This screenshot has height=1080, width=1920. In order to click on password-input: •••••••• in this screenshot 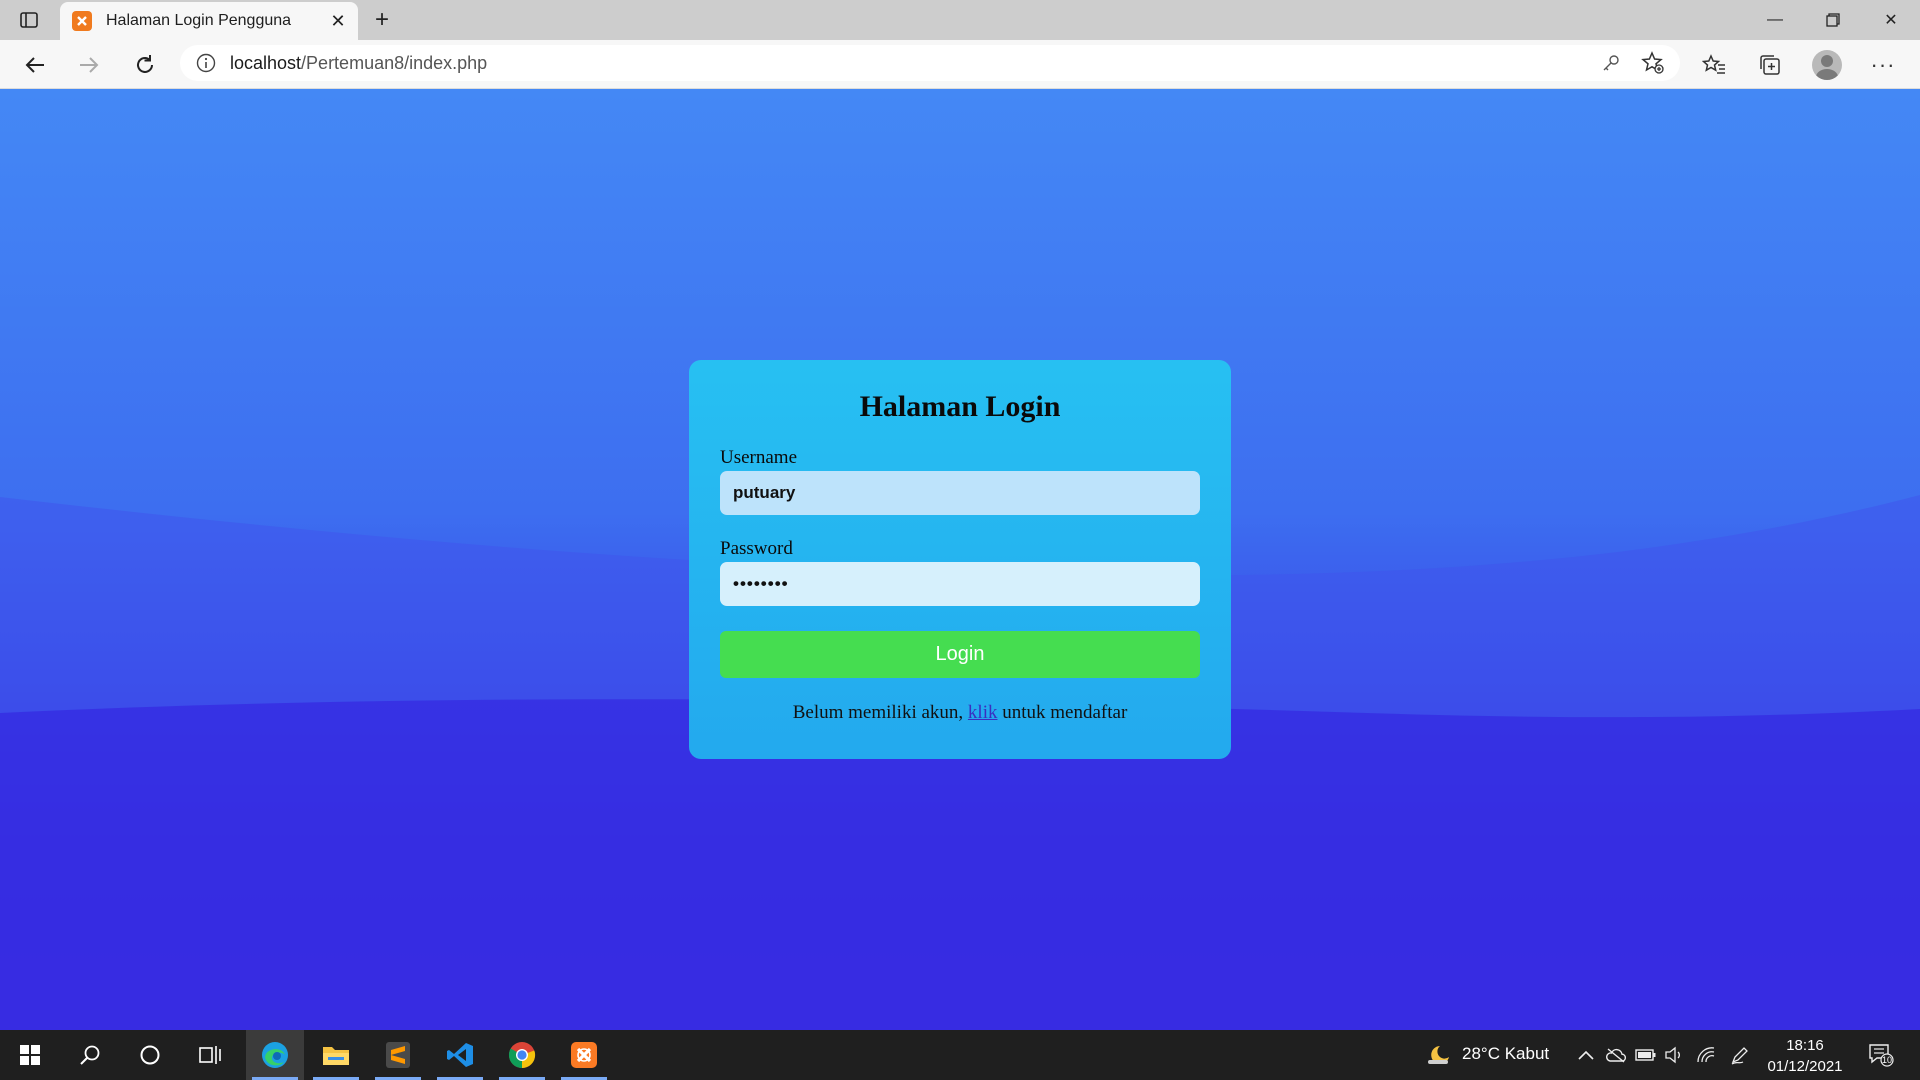, I will do `click(960, 584)`.